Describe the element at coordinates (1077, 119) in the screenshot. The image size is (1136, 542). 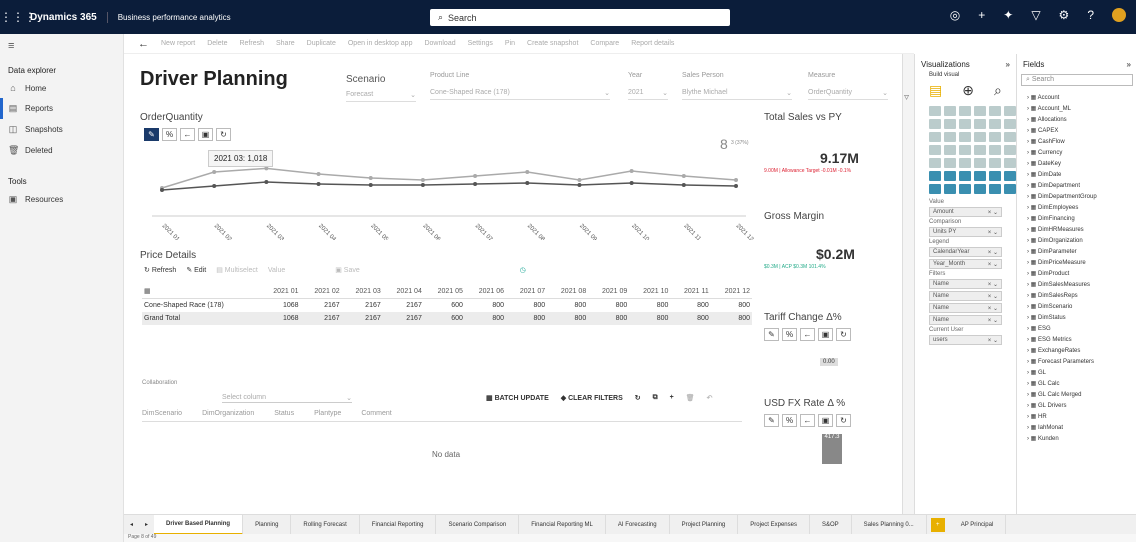
I see `field-table-item: › ▦ Allocations` at that location.